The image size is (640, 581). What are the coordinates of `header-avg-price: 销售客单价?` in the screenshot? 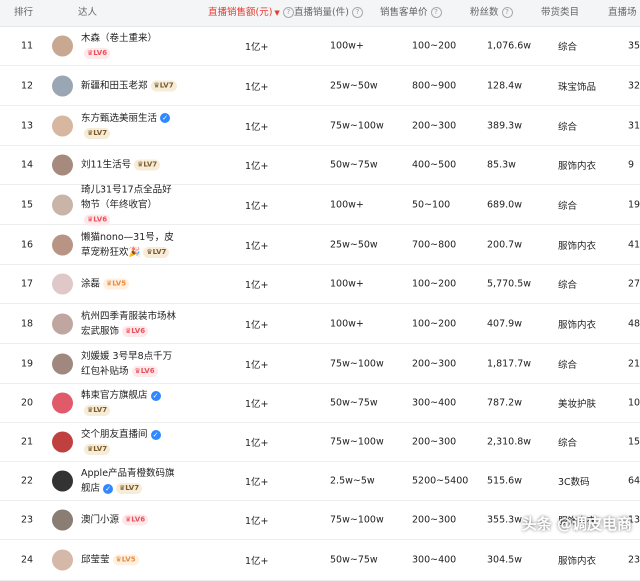 It's located at (411, 13).